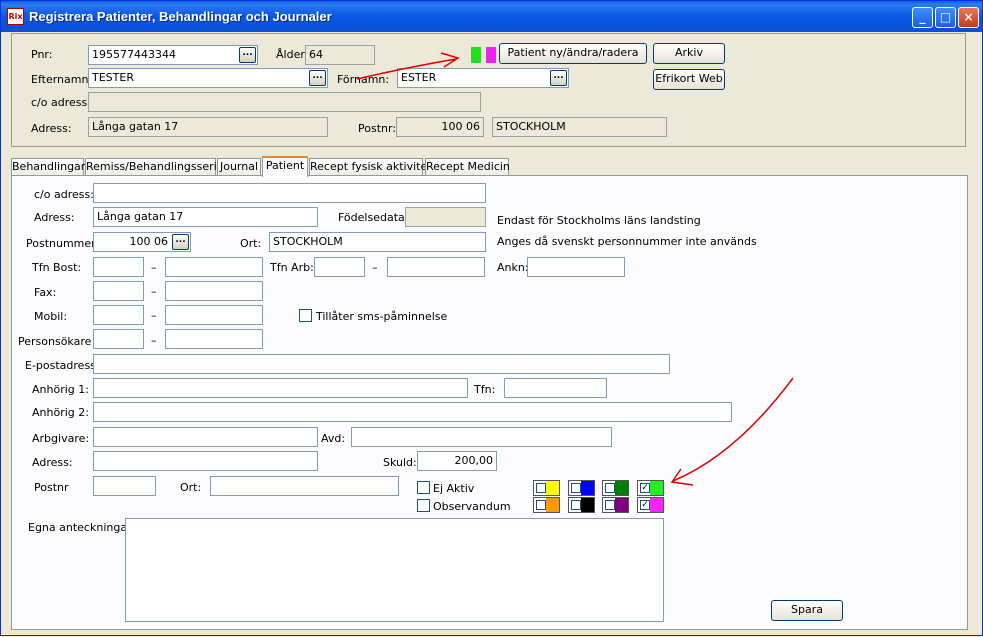 The width and height of the screenshot is (983, 637). What do you see at coordinates (285, 166) in the screenshot?
I see `tab-patient: Patient` at bounding box center [285, 166].